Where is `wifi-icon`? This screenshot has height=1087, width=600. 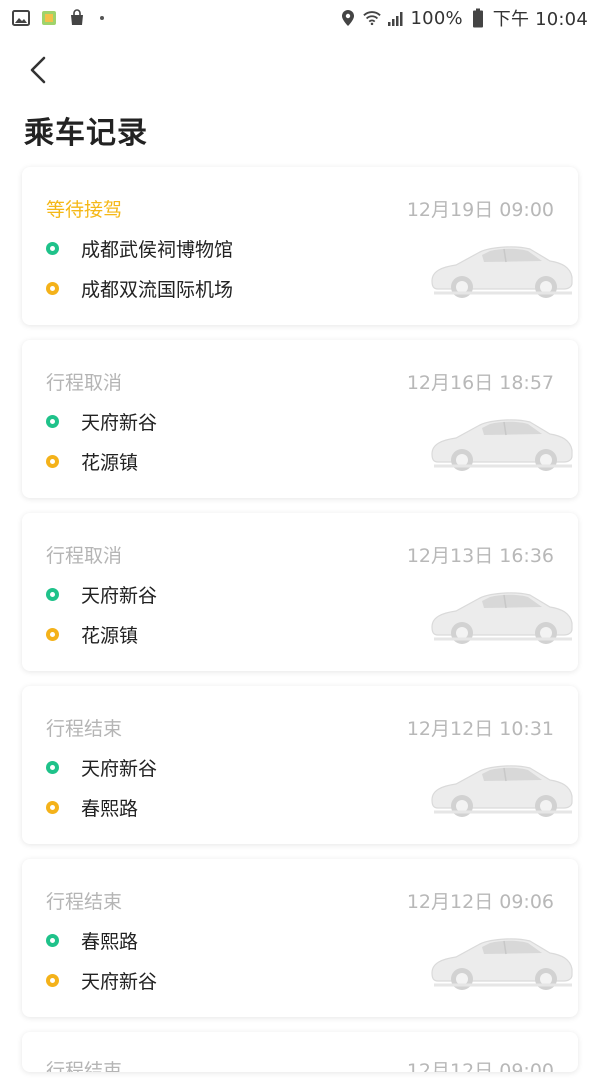
wifi-icon is located at coordinates (371, 18).